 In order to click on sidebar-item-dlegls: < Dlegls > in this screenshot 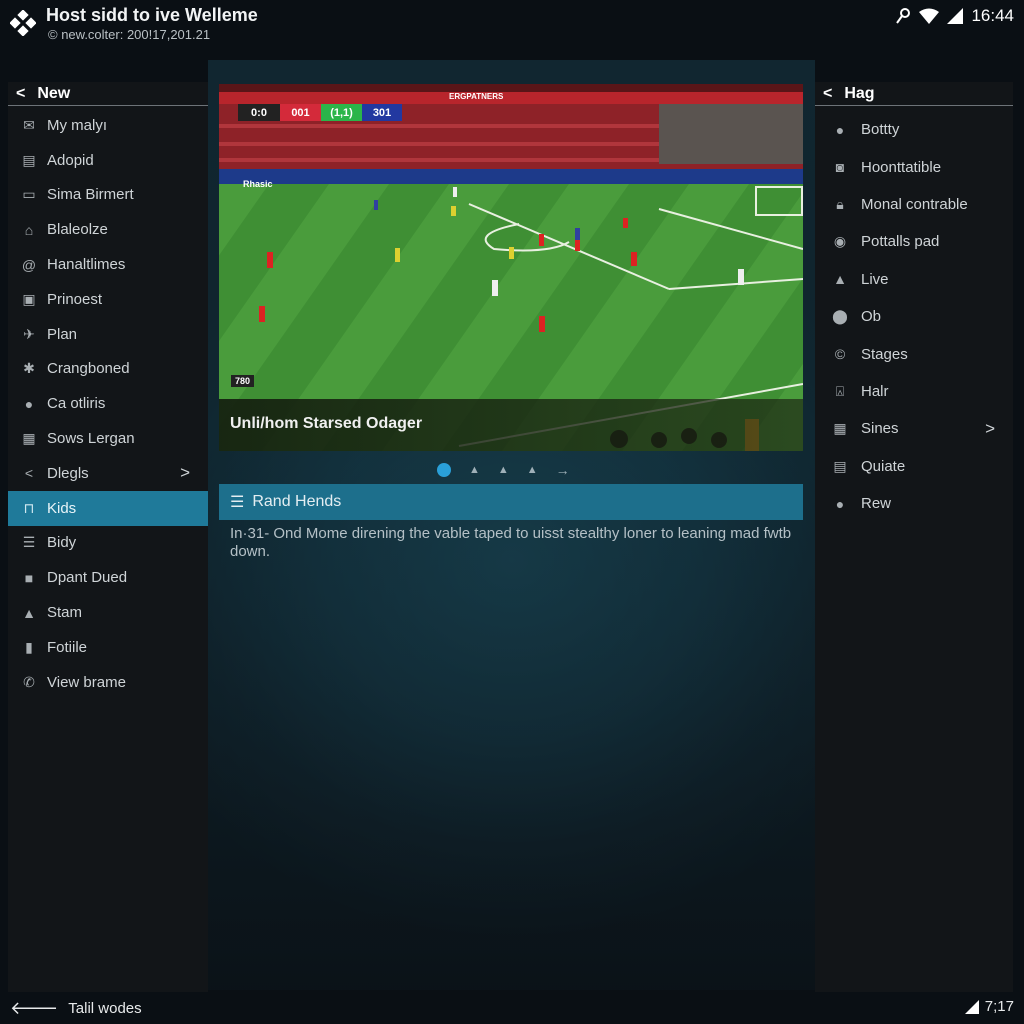, I will do `click(108, 473)`.